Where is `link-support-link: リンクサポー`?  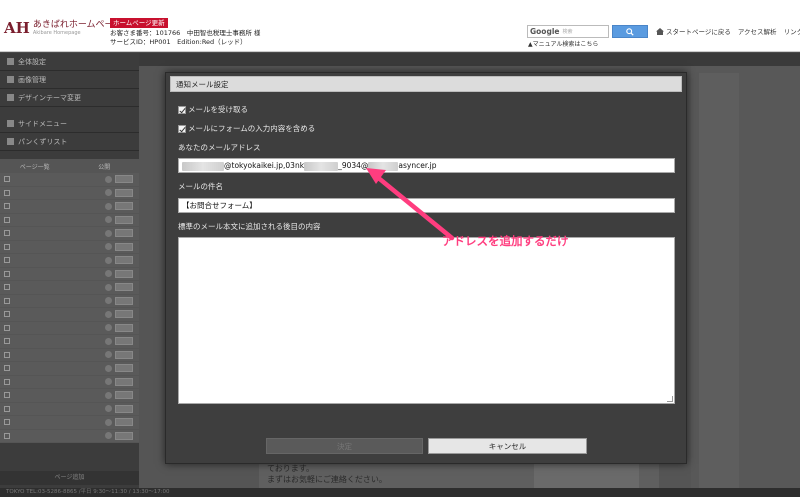 link-support-link: リンクサポー is located at coordinates (792, 31).